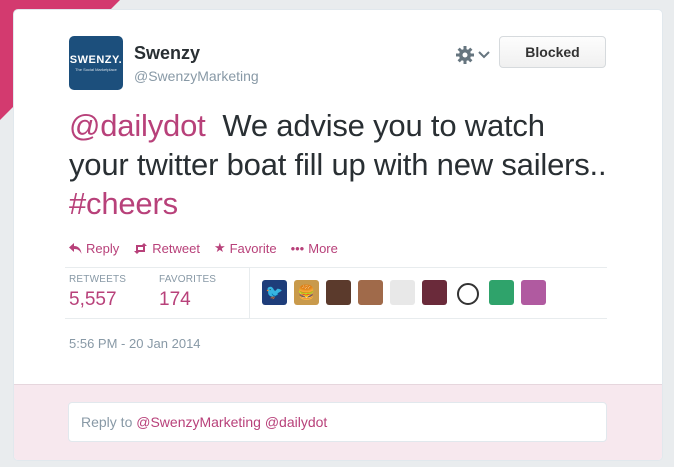 Image resolution: width=674 pixels, height=467 pixels. I want to click on retweet-label: Retweet, so click(176, 248).